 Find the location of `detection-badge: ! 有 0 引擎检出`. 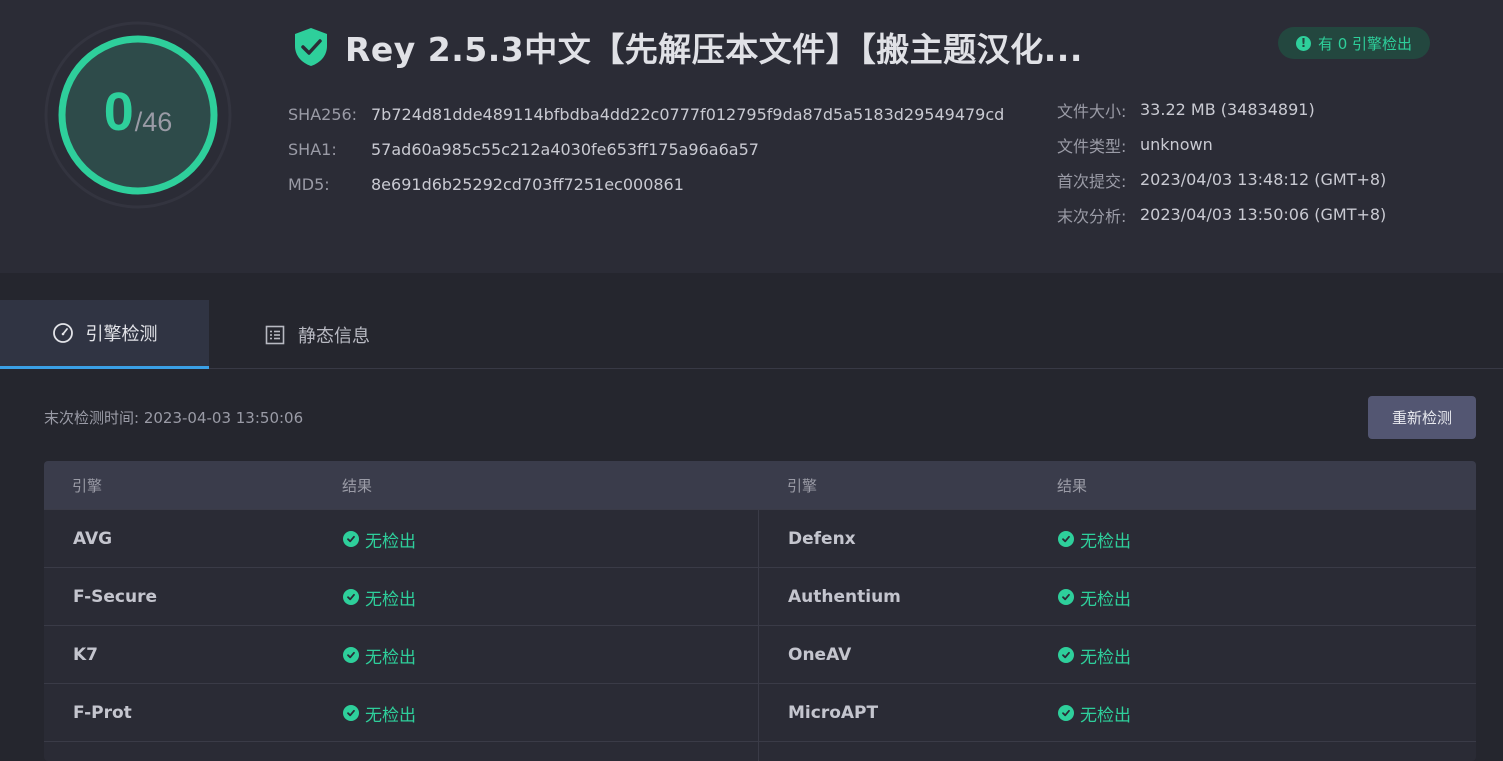

detection-badge: ! 有 0 引擎检出 is located at coordinates (1354, 43).